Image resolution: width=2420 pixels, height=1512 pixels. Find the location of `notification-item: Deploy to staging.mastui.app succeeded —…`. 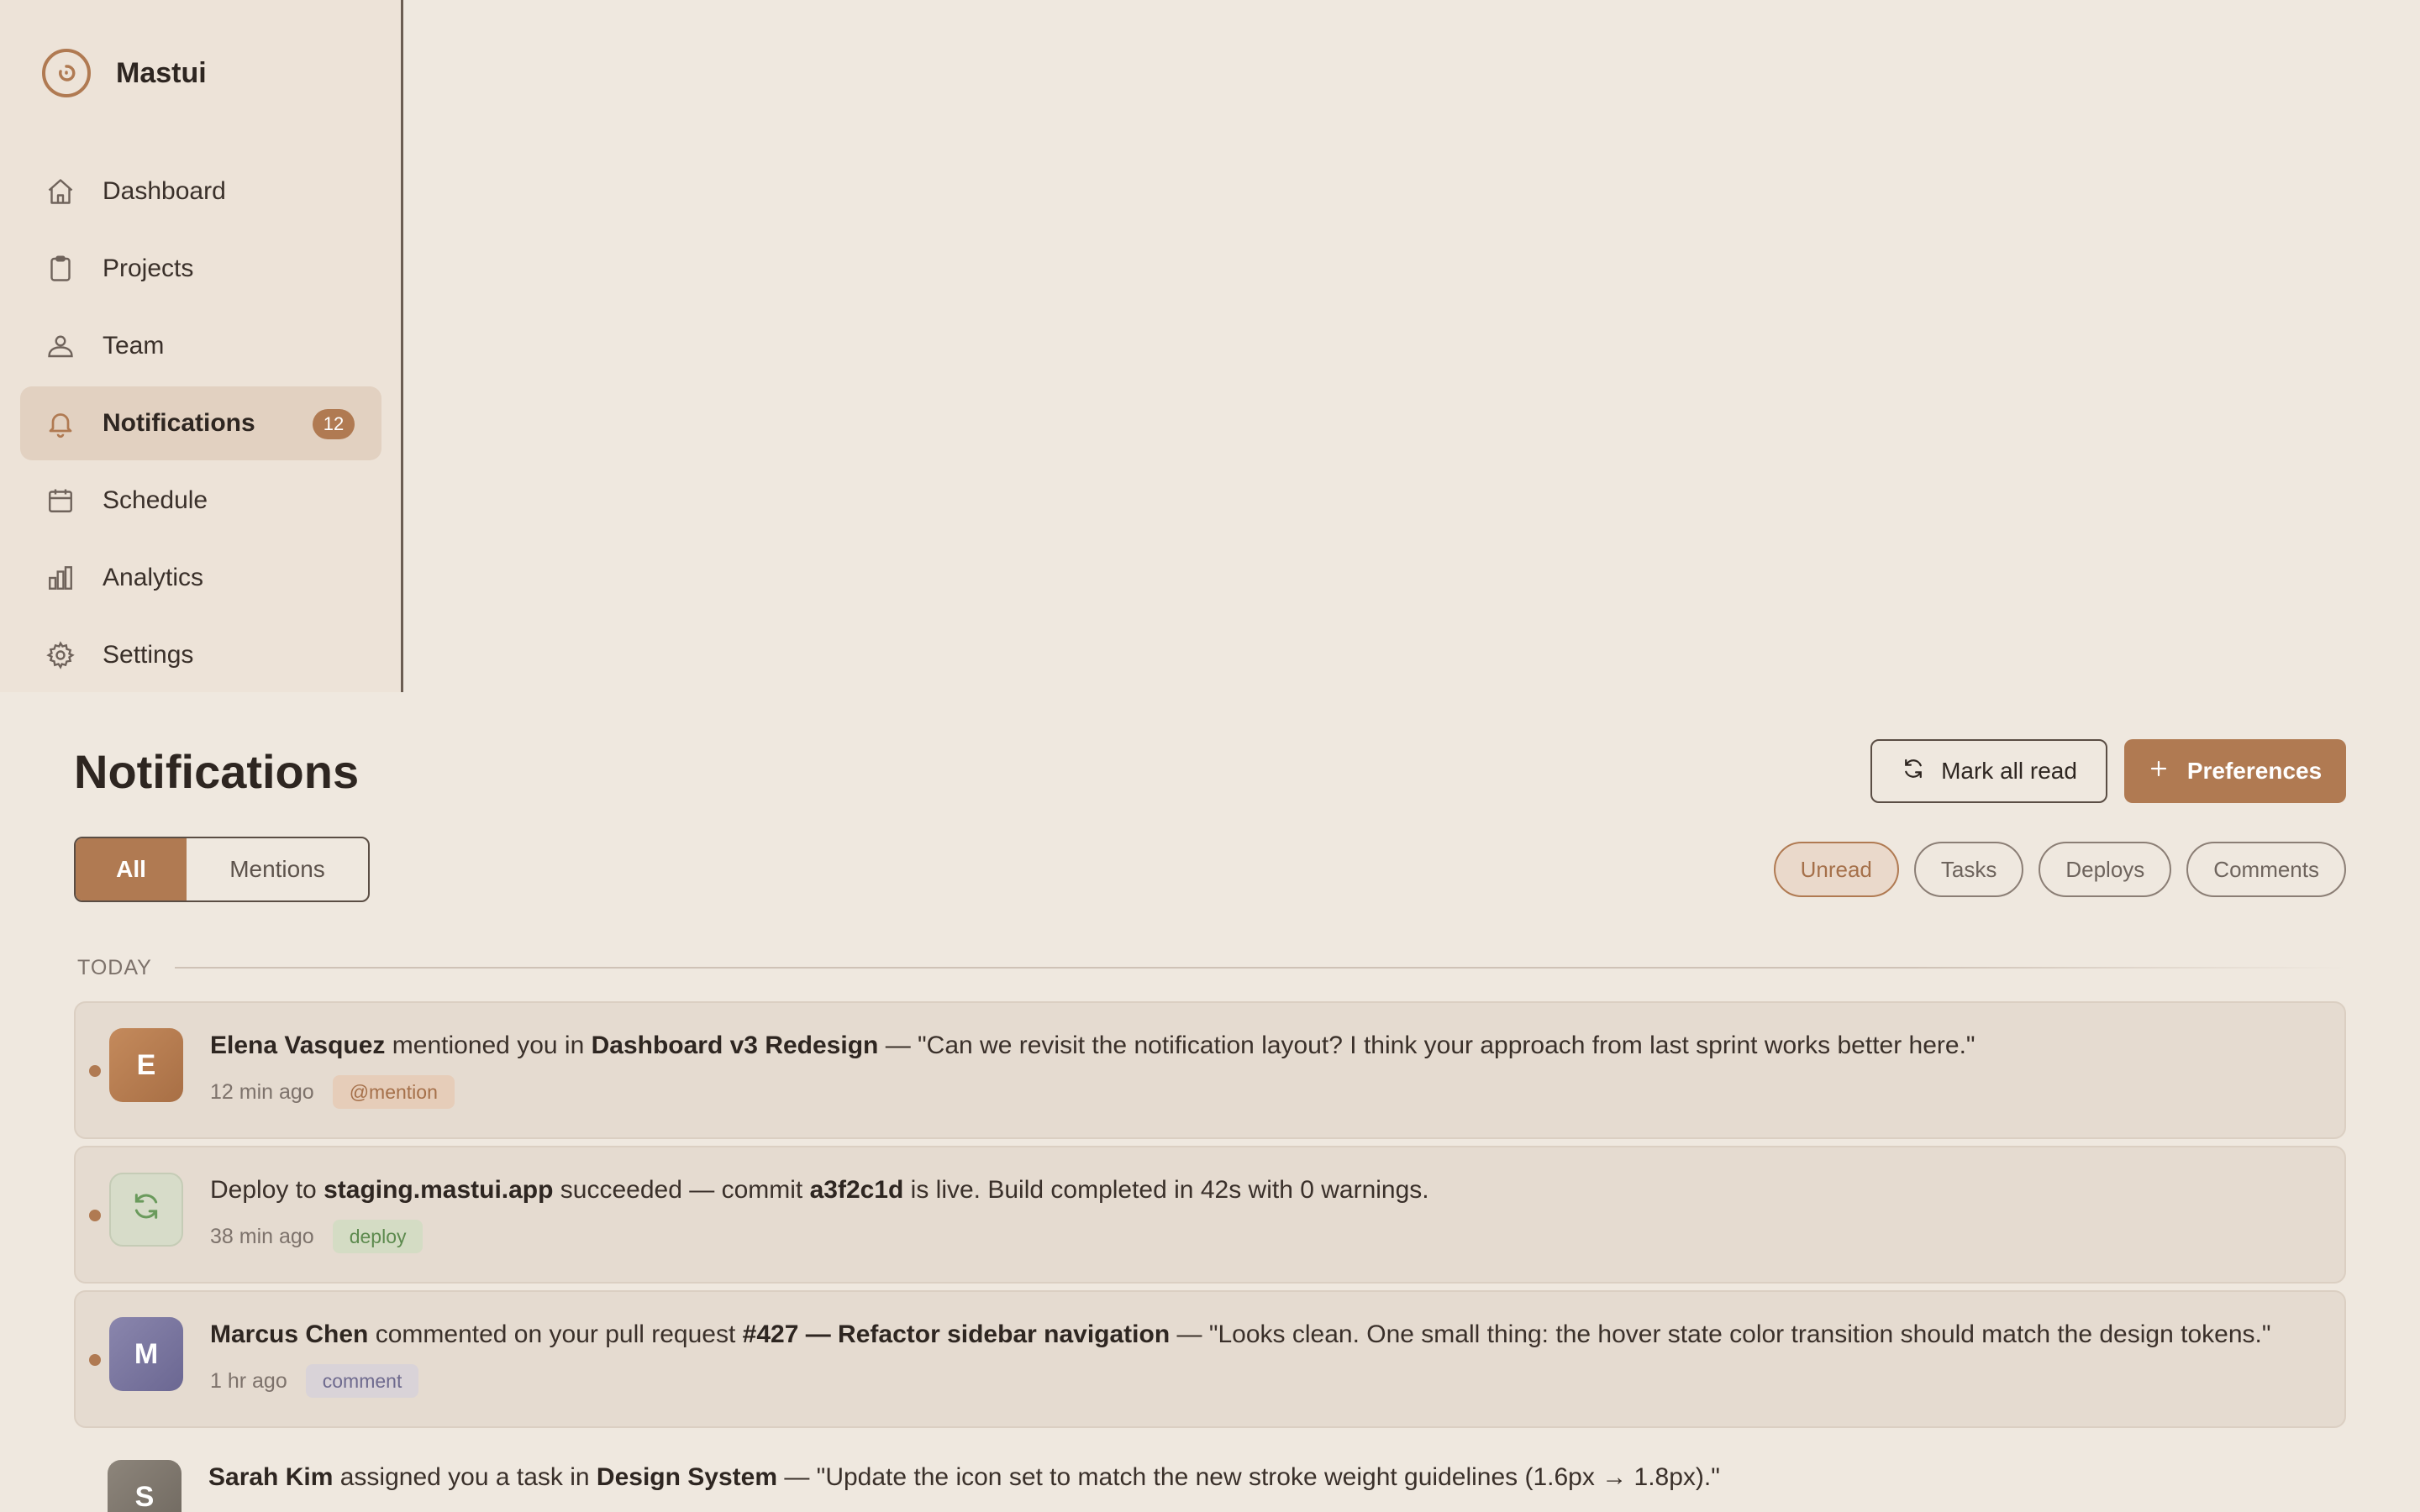

notification-item: Deploy to staging.mastui.app succeeded —… is located at coordinates (1210, 1215).